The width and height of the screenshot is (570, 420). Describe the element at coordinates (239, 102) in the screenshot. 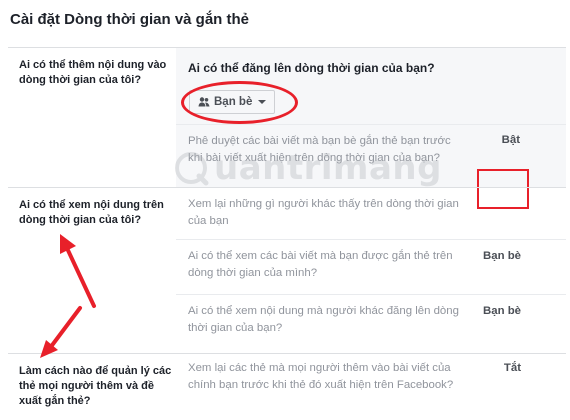

I see `highlight-ellipse` at that location.